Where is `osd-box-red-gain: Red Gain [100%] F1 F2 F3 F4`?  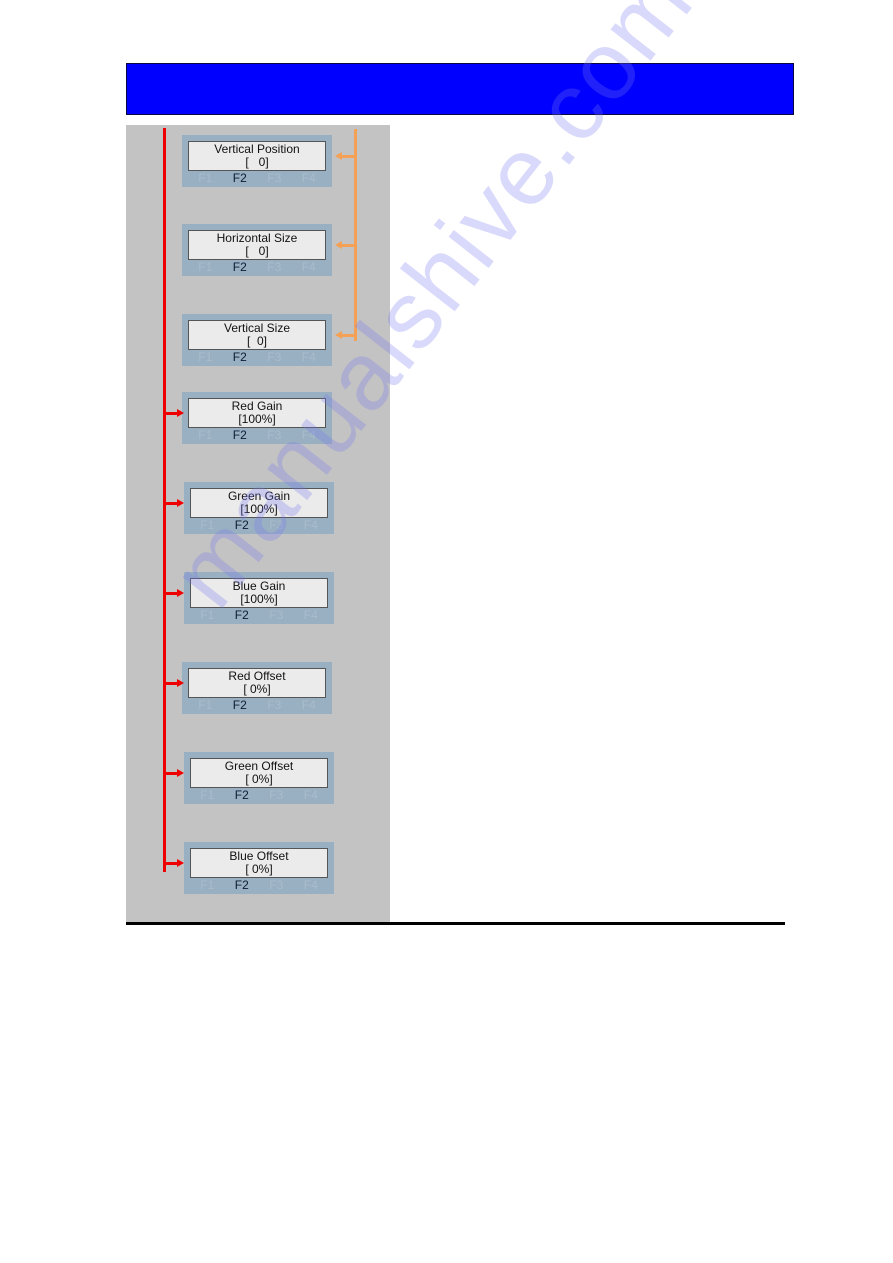 osd-box-red-gain: Red Gain [100%] F1 F2 F3 F4 is located at coordinates (257, 418).